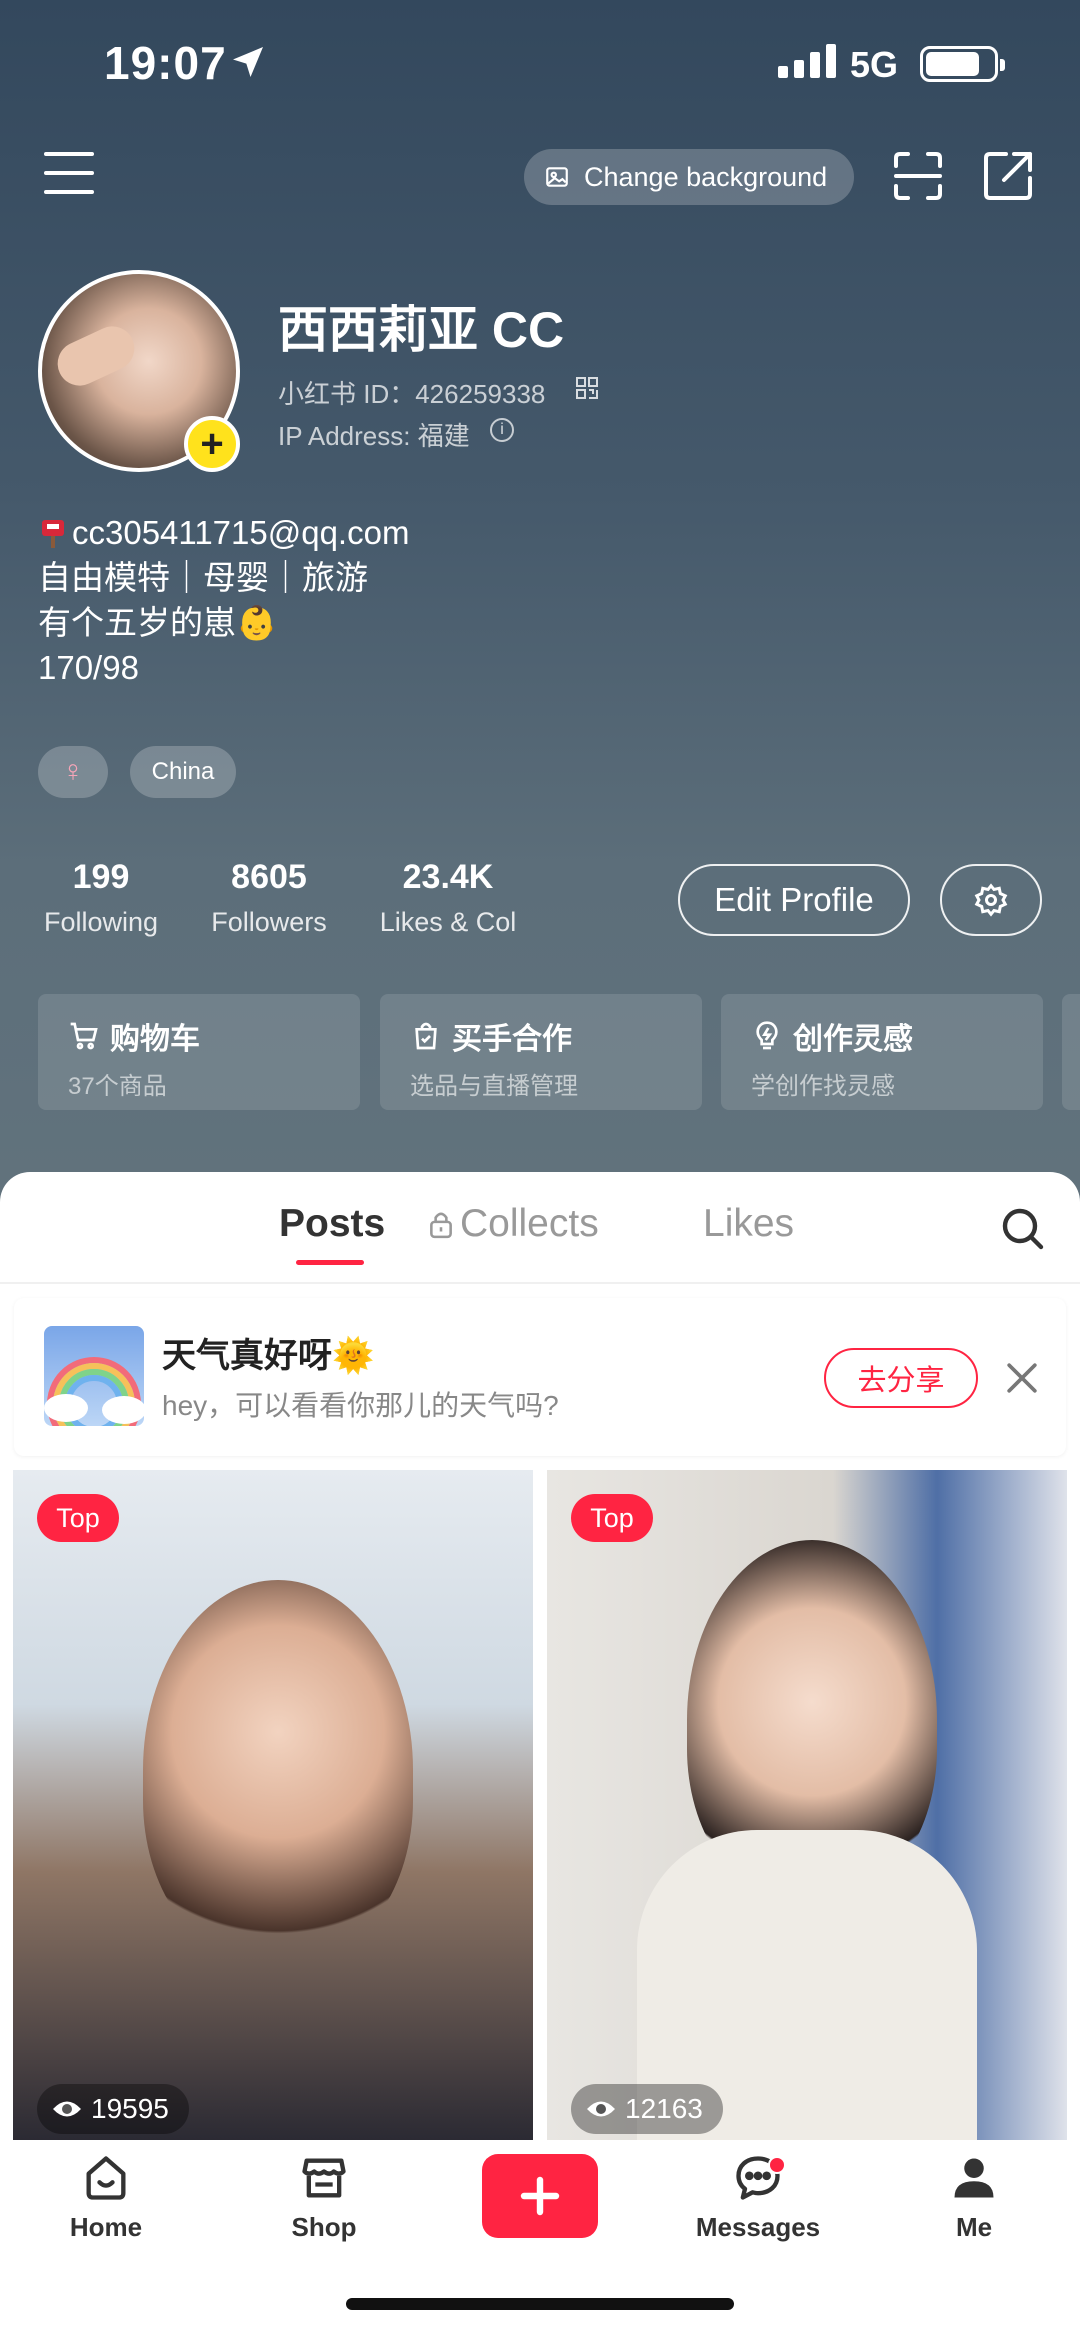 The image size is (1080, 2337). I want to click on feature-card-buyer-cooperation: 买手合作 选品与直播管理, so click(541, 1052).